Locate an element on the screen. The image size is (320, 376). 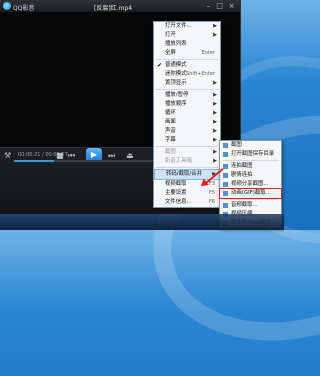
menu-item-label: 视频截取 is located at coordinates (176, 184).